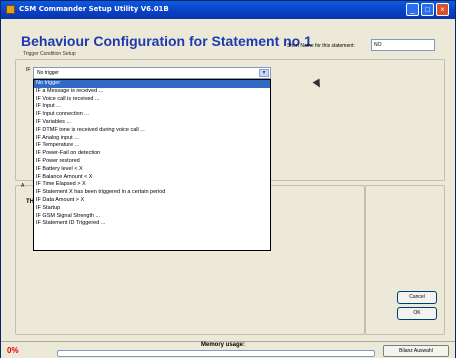  What do you see at coordinates (152, 185) in the screenshot?
I see `dropdown-item: IF Time Elapsed > X` at bounding box center [152, 185].